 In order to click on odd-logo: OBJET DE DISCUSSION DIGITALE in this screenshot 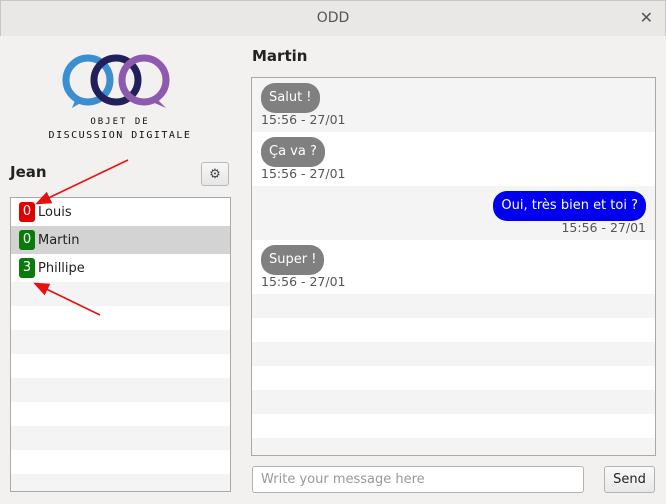, I will do `click(120, 97)`.